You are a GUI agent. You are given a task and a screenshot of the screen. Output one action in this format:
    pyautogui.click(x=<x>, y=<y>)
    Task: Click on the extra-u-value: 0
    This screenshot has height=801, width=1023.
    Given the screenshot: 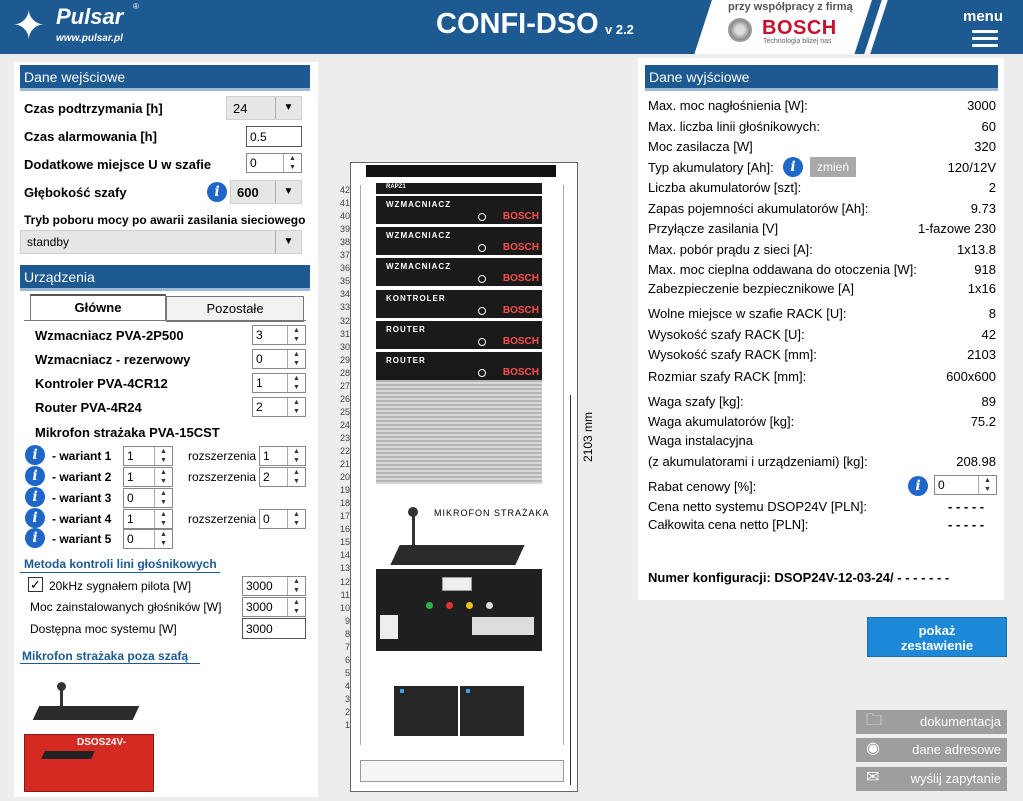 What is the action you would take?
    pyautogui.click(x=253, y=163)
    